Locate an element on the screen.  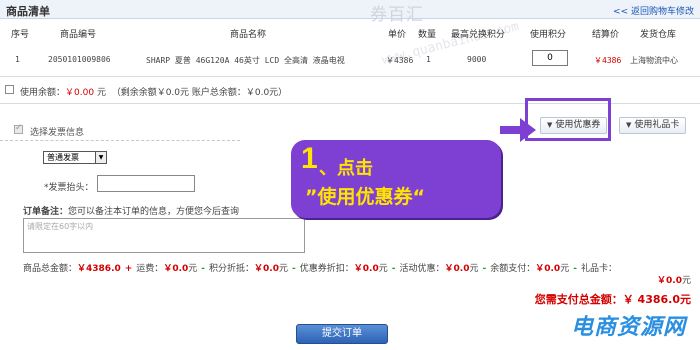
use-points-input: 0 is located at coordinates (550, 58).